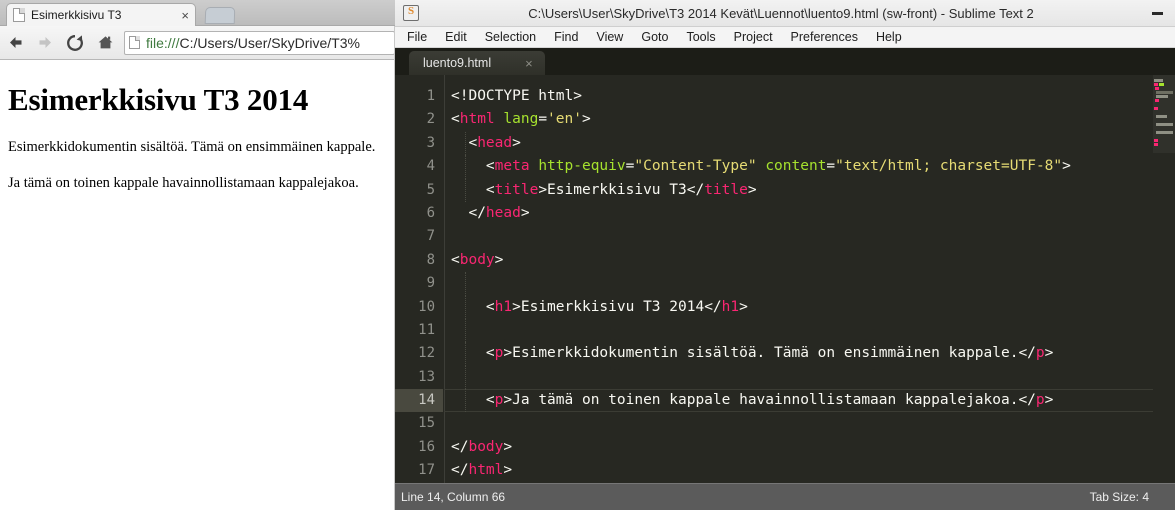 This screenshot has width=1175, height=510. I want to click on token-val: "text/html; charset=UTF-8", so click(949, 166).